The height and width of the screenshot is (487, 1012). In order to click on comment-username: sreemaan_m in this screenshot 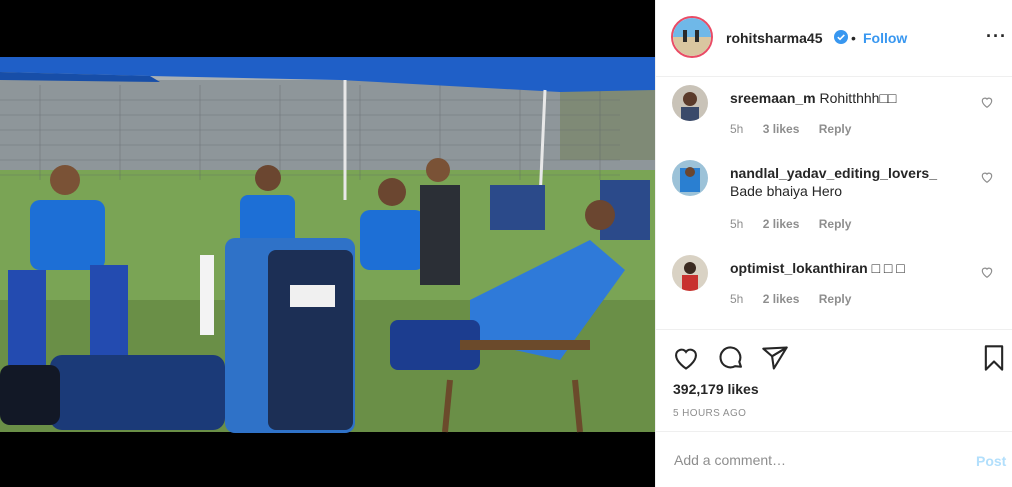, I will do `click(773, 98)`.